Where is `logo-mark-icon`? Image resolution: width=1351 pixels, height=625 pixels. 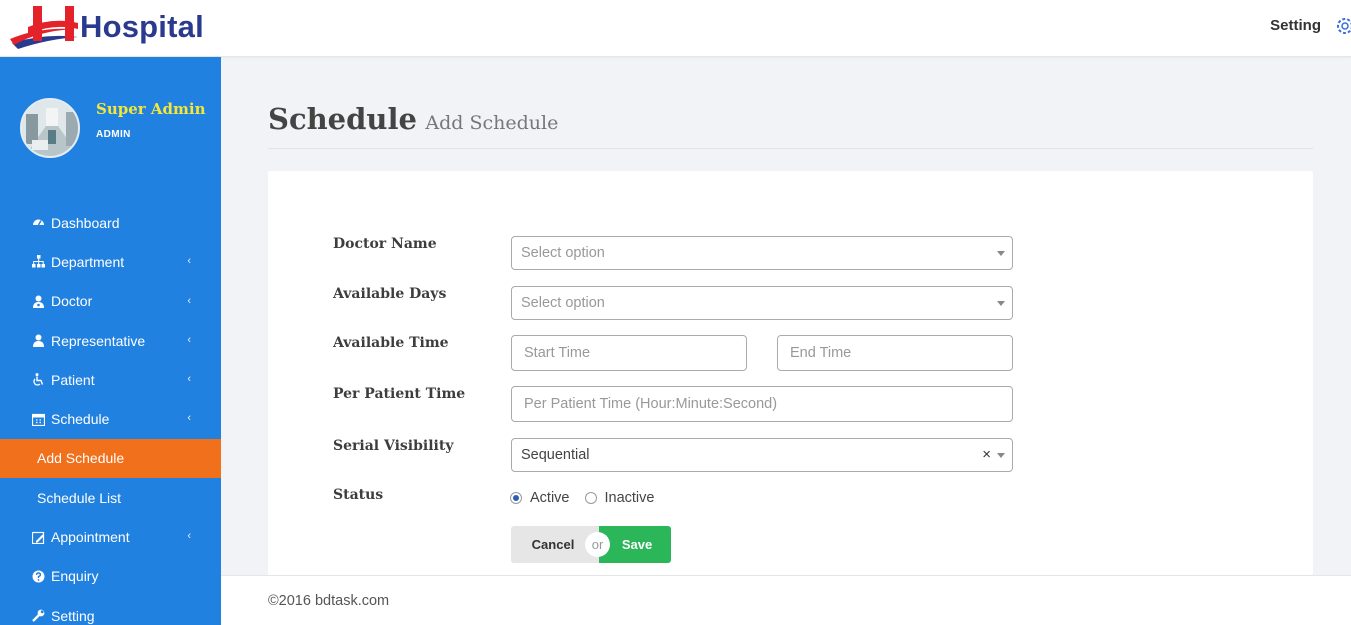 logo-mark-icon is located at coordinates (47, 27).